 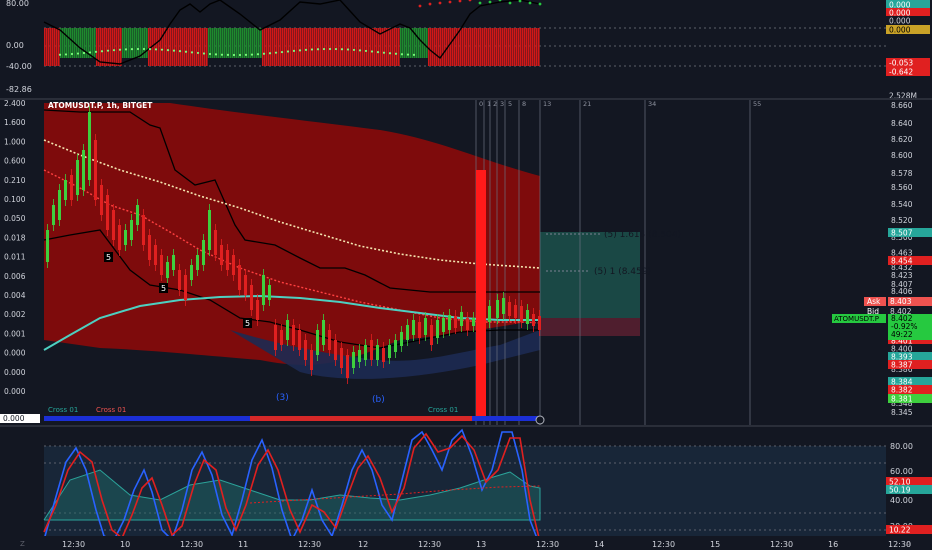 What do you see at coordinates (22, 544) in the screenshot?
I see `timezone-corner: Z` at bounding box center [22, 544].